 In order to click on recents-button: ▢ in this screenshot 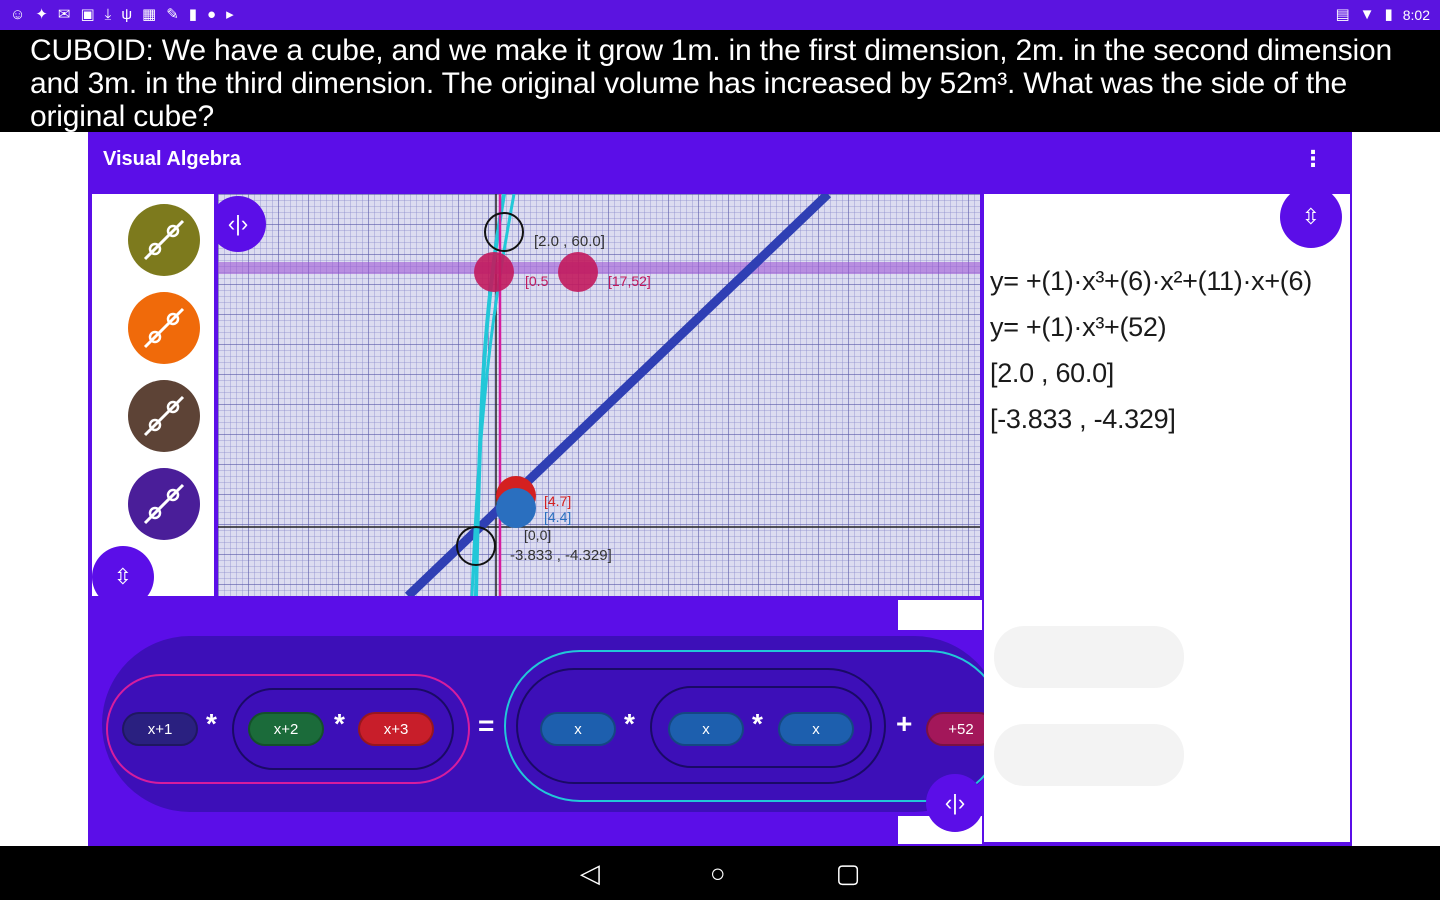, I will do `click(848, 873)`.